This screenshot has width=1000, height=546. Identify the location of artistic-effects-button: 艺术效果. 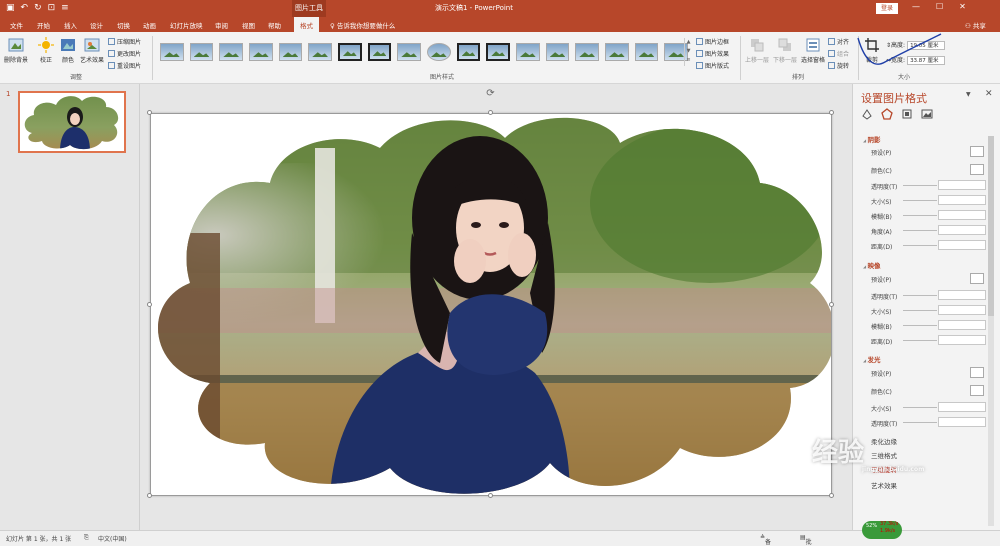
(92, 50).